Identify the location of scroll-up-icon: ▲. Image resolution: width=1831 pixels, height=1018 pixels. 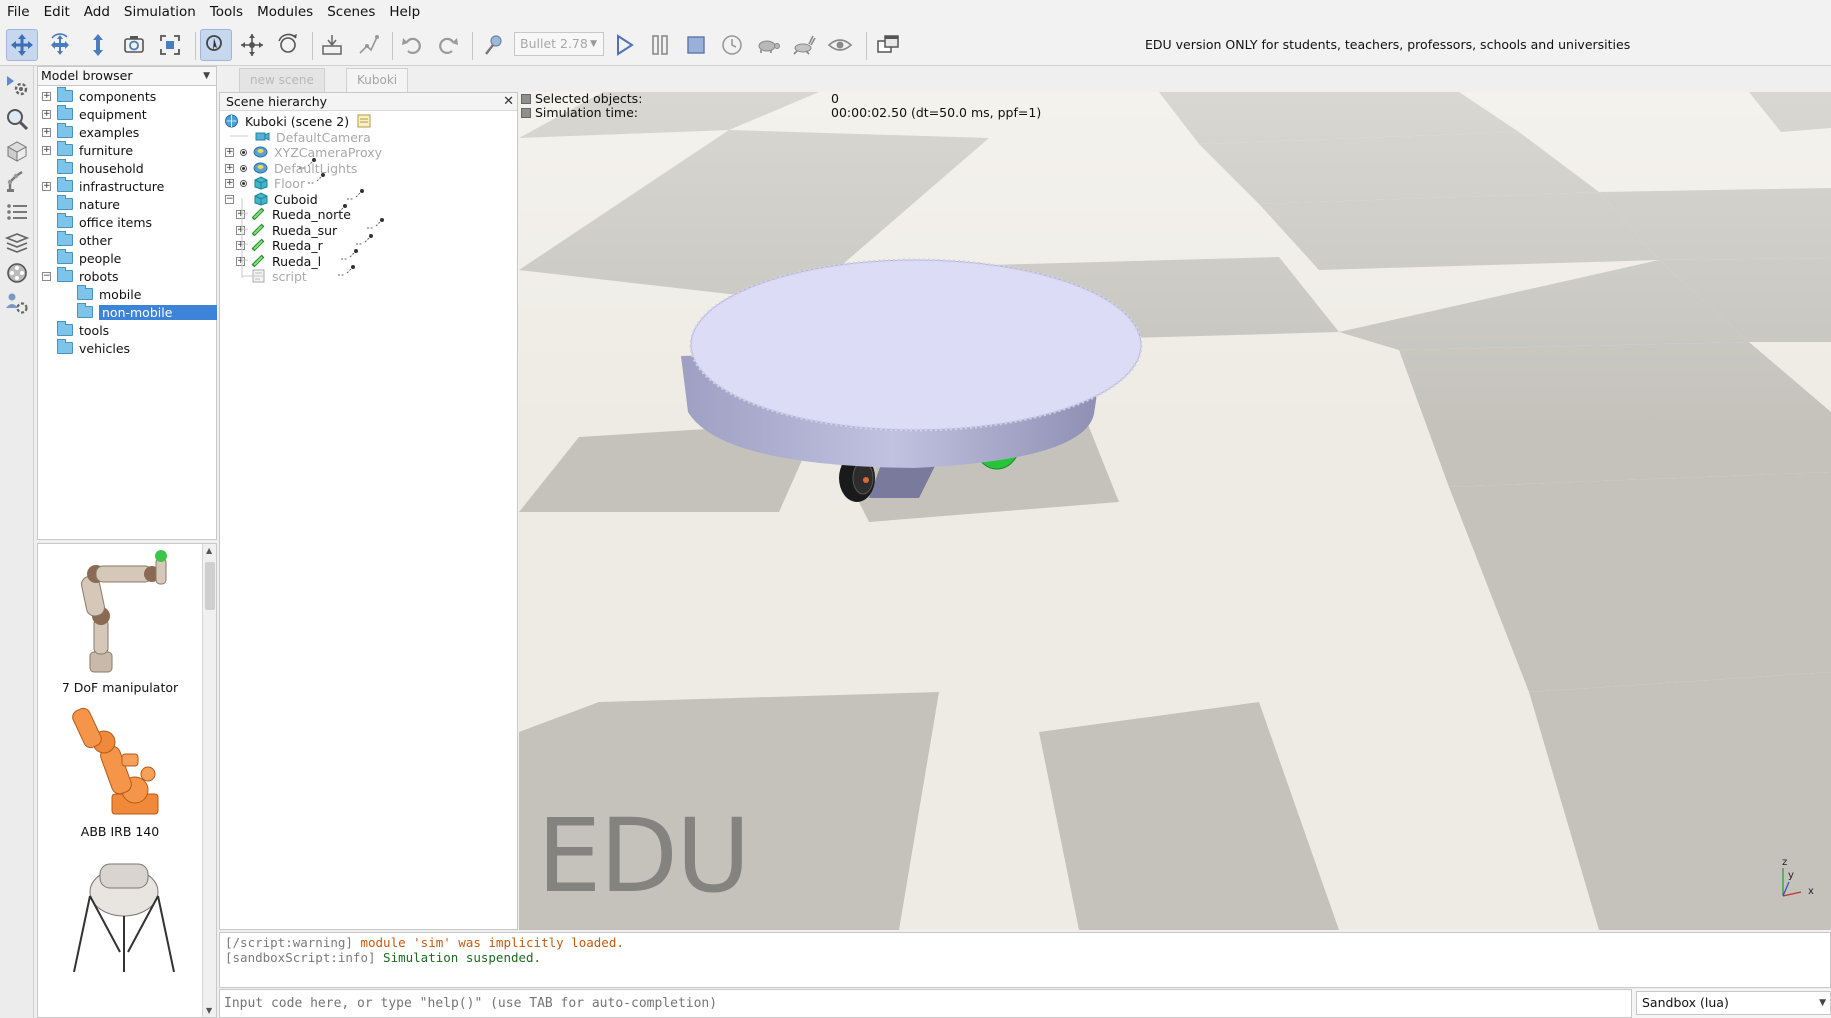
(209, 550).